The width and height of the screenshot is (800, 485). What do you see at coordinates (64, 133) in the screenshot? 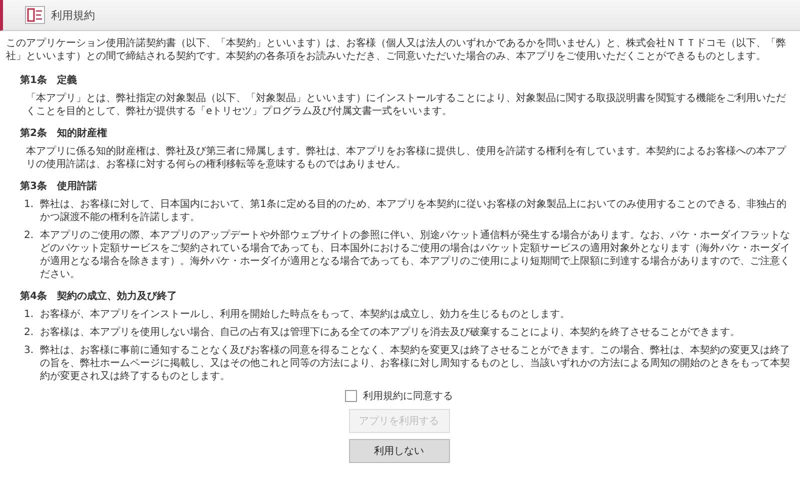
I see `article-heading: 第2条 知的財産権` at bounding box center [64, 133].